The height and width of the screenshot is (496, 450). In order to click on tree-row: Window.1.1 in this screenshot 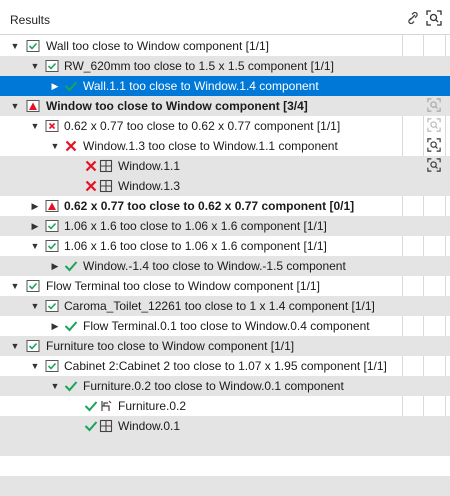, I will do `click(225, 166)`.